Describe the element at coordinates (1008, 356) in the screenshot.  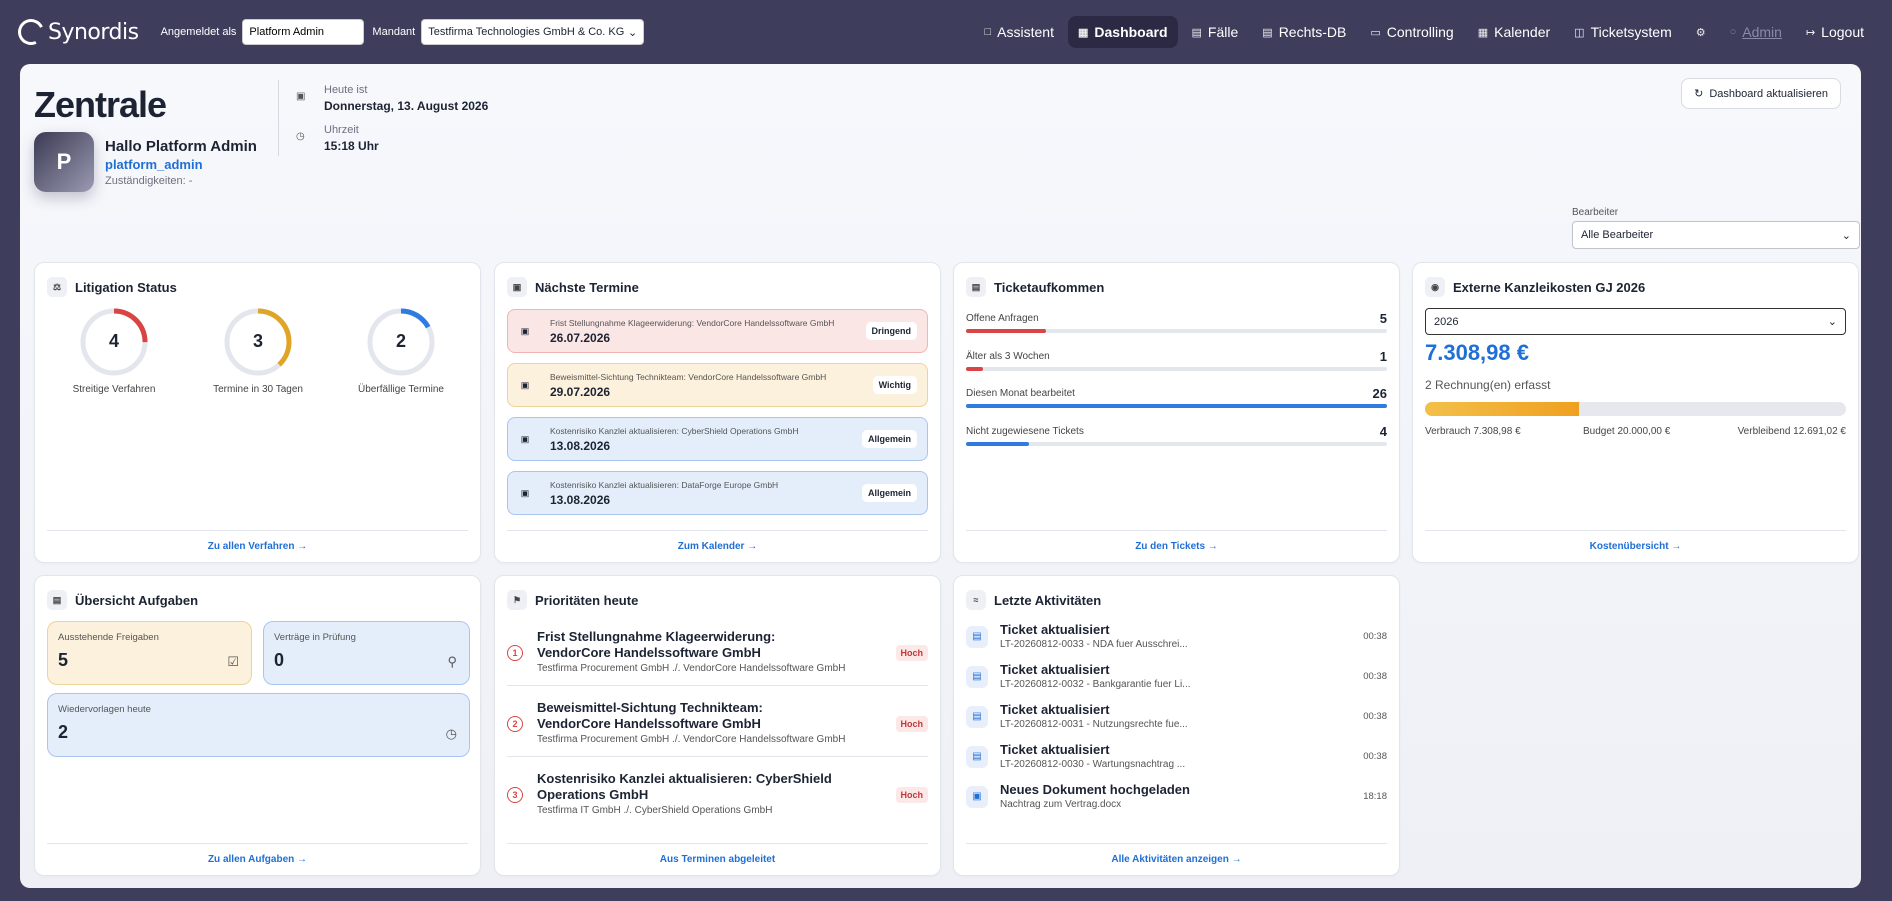
I see `ticket-stat-label: Älter als 3 Wochen` at that location.